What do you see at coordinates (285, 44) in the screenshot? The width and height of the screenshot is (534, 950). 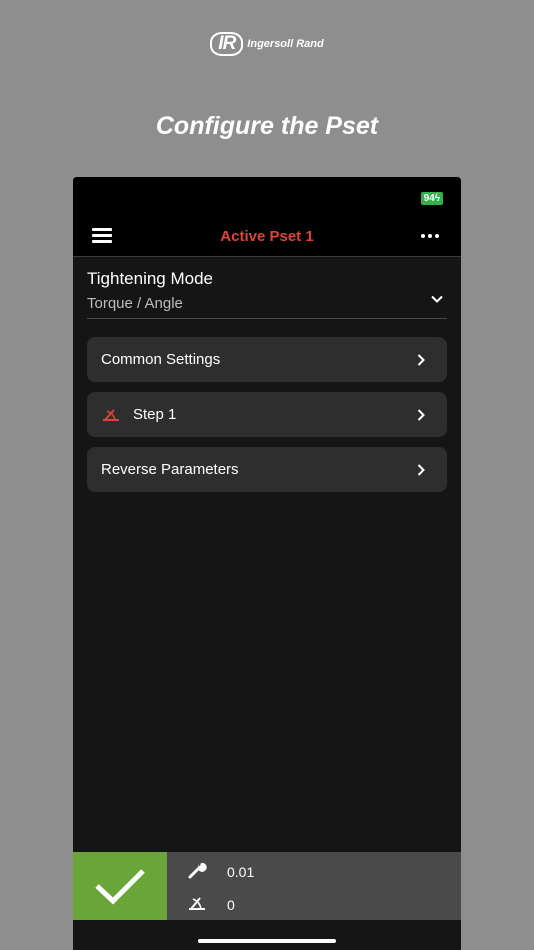 I see `logo-name: Ingersoll Rand` at bounding box center [285, 44].